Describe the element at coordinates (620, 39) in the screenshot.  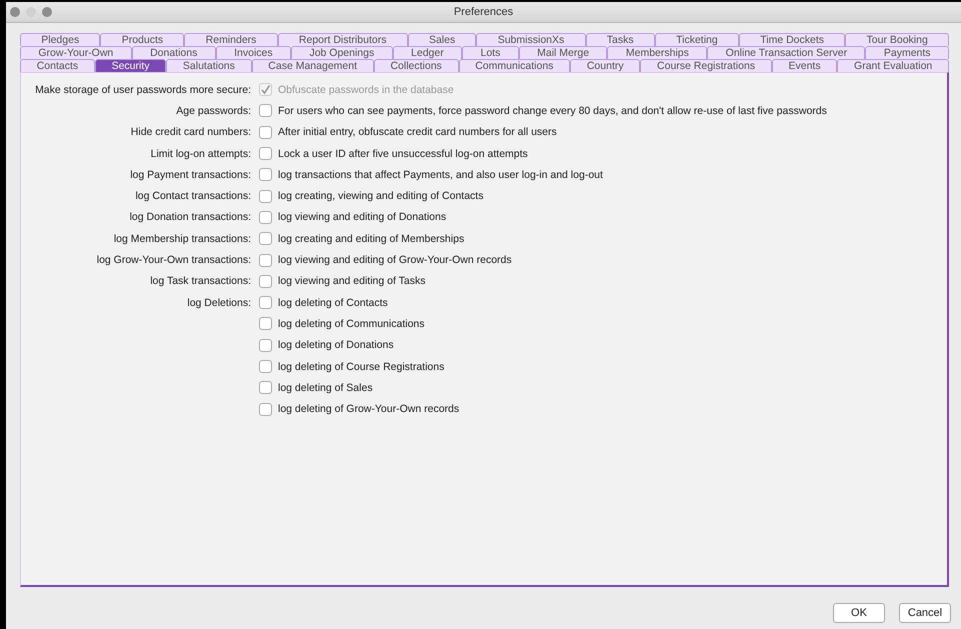
I see `tab: Tasks` at that location.